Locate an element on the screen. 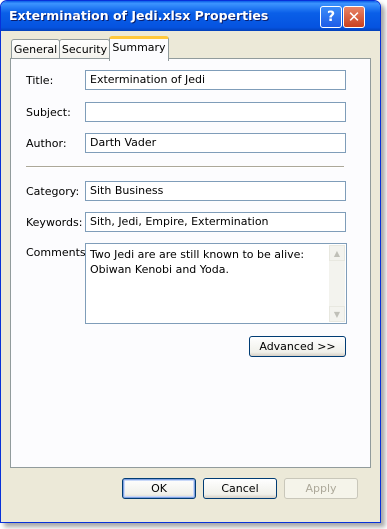 This screenshot has width=387, height=529. keywords-label: Keywords: is located at coordinates (54, 222).